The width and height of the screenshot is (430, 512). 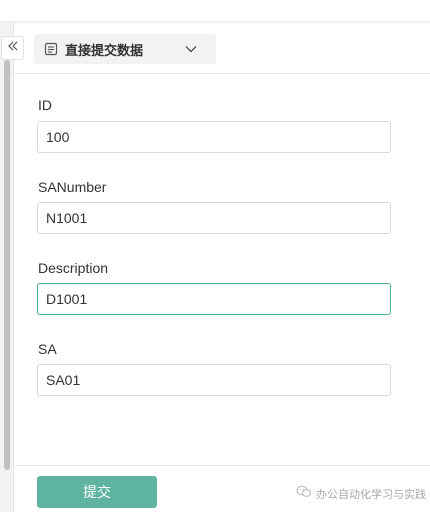 I want to click on scrollbar-thumb, so click(x=7, y=265).